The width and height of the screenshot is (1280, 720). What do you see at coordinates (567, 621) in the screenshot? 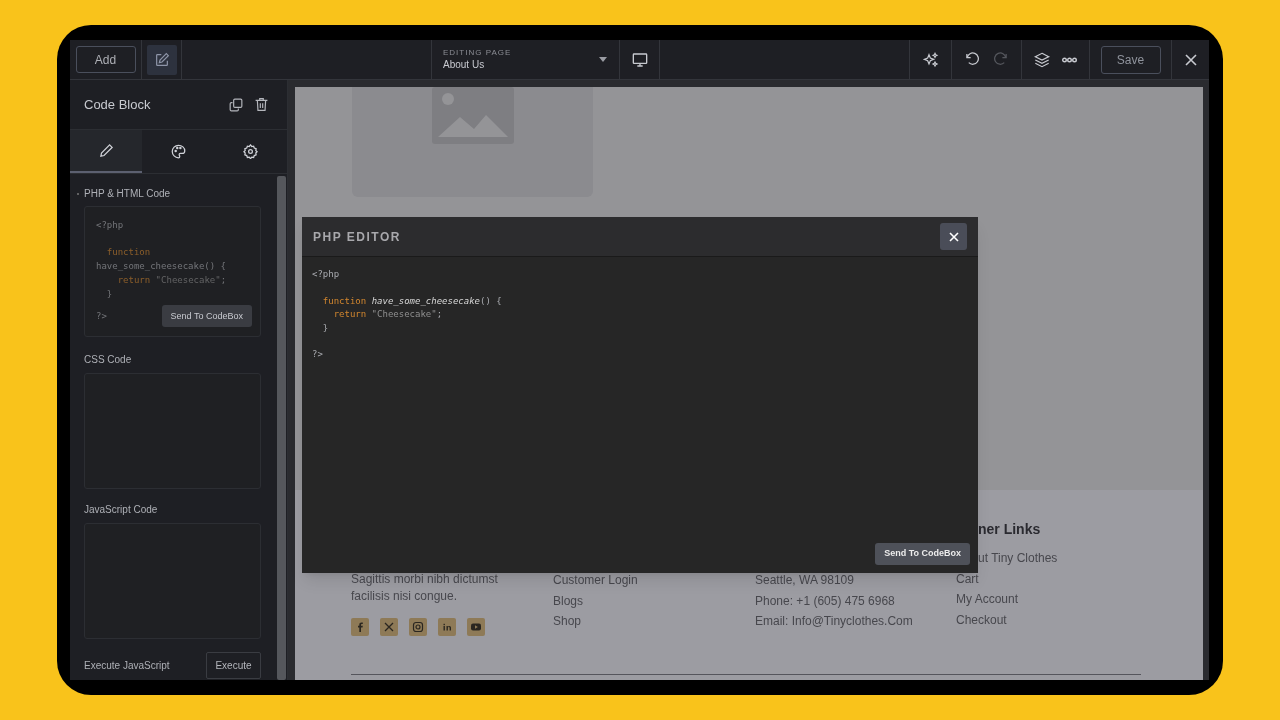
I see `footer-link: Shop` at bounding box center [567, 621].